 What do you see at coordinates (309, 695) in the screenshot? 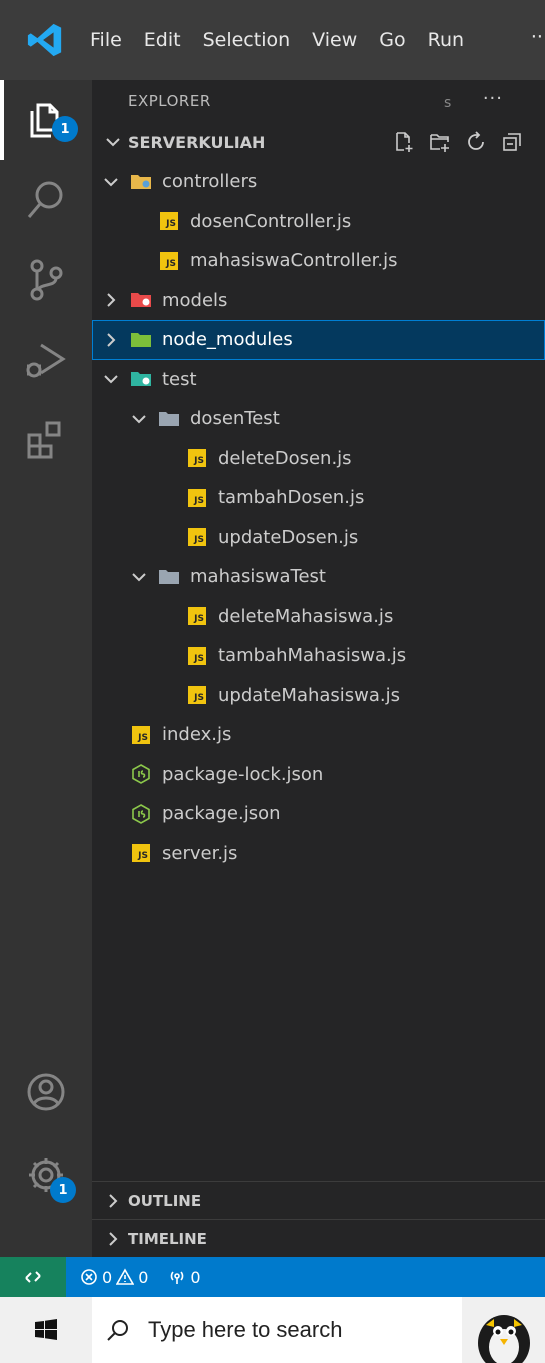
I see `tree-item-label: updateMahasiswa.js` at bounding box center [309, 695].